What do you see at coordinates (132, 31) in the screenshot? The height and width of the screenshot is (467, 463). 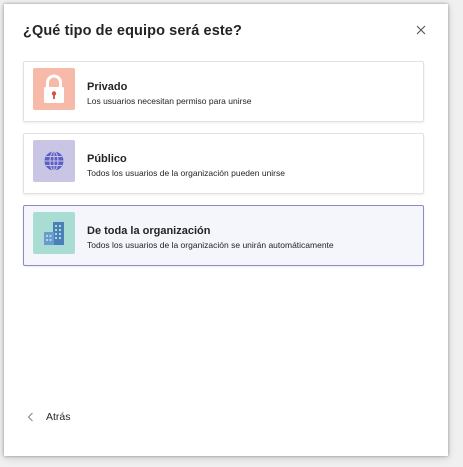 I see `dialog-title: ¿Qué tipo de equipo será este?` at bounding box center [132, 31].